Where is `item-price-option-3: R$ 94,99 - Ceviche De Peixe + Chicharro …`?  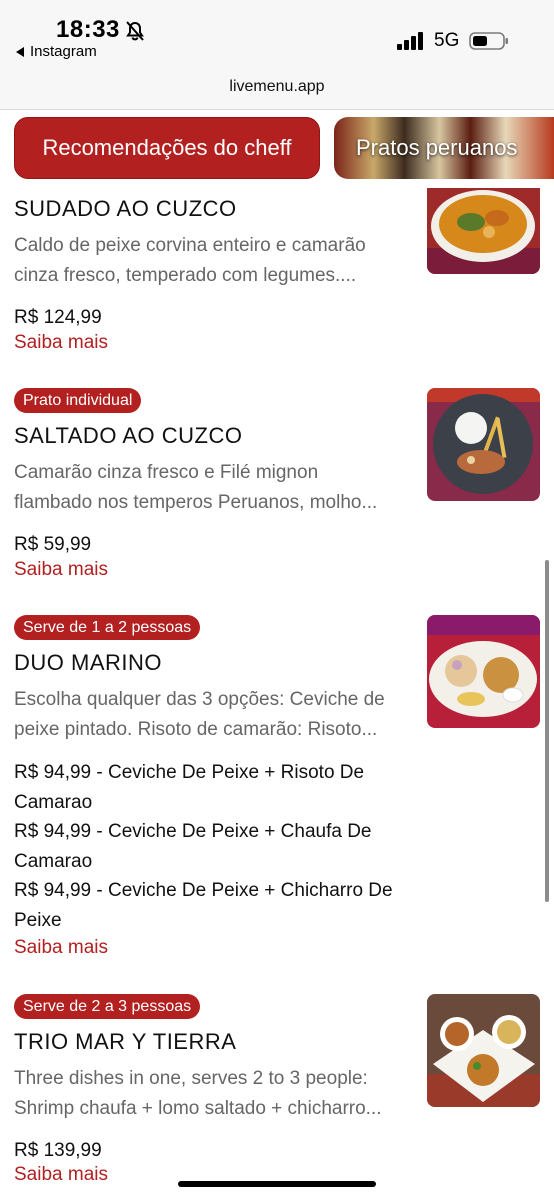
item-price-option-3: R$ 94,99 - Ceviche De Peixe + Chicharro … is located at coordinates (203, 905).